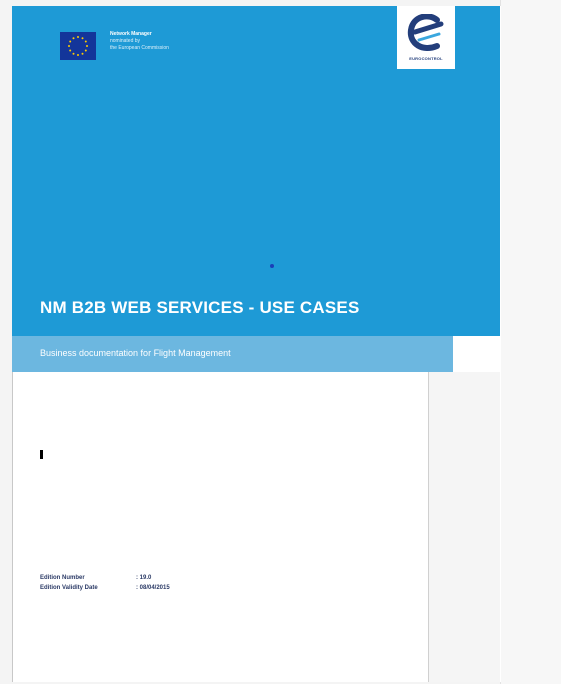  Describe the element at coordinates (105, 578) in the screenshot. I see `edition-number-row: Edition Number : 19.0` at that location.